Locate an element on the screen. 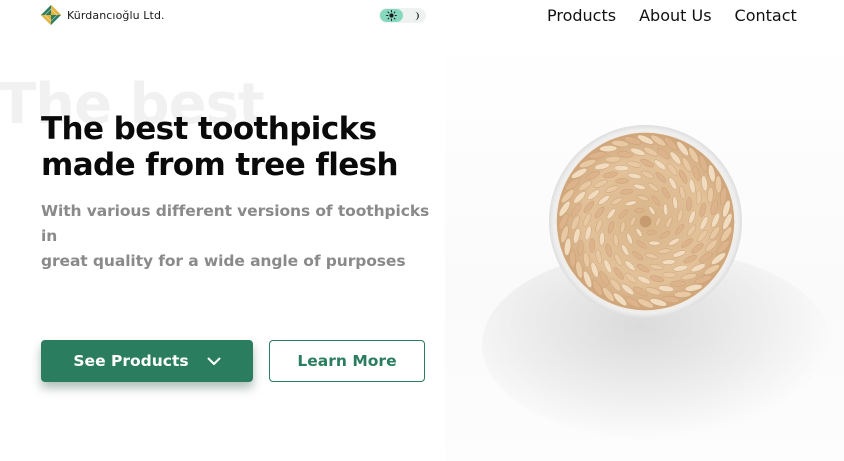  nav-products: Products is located at coordinates (581, 15).